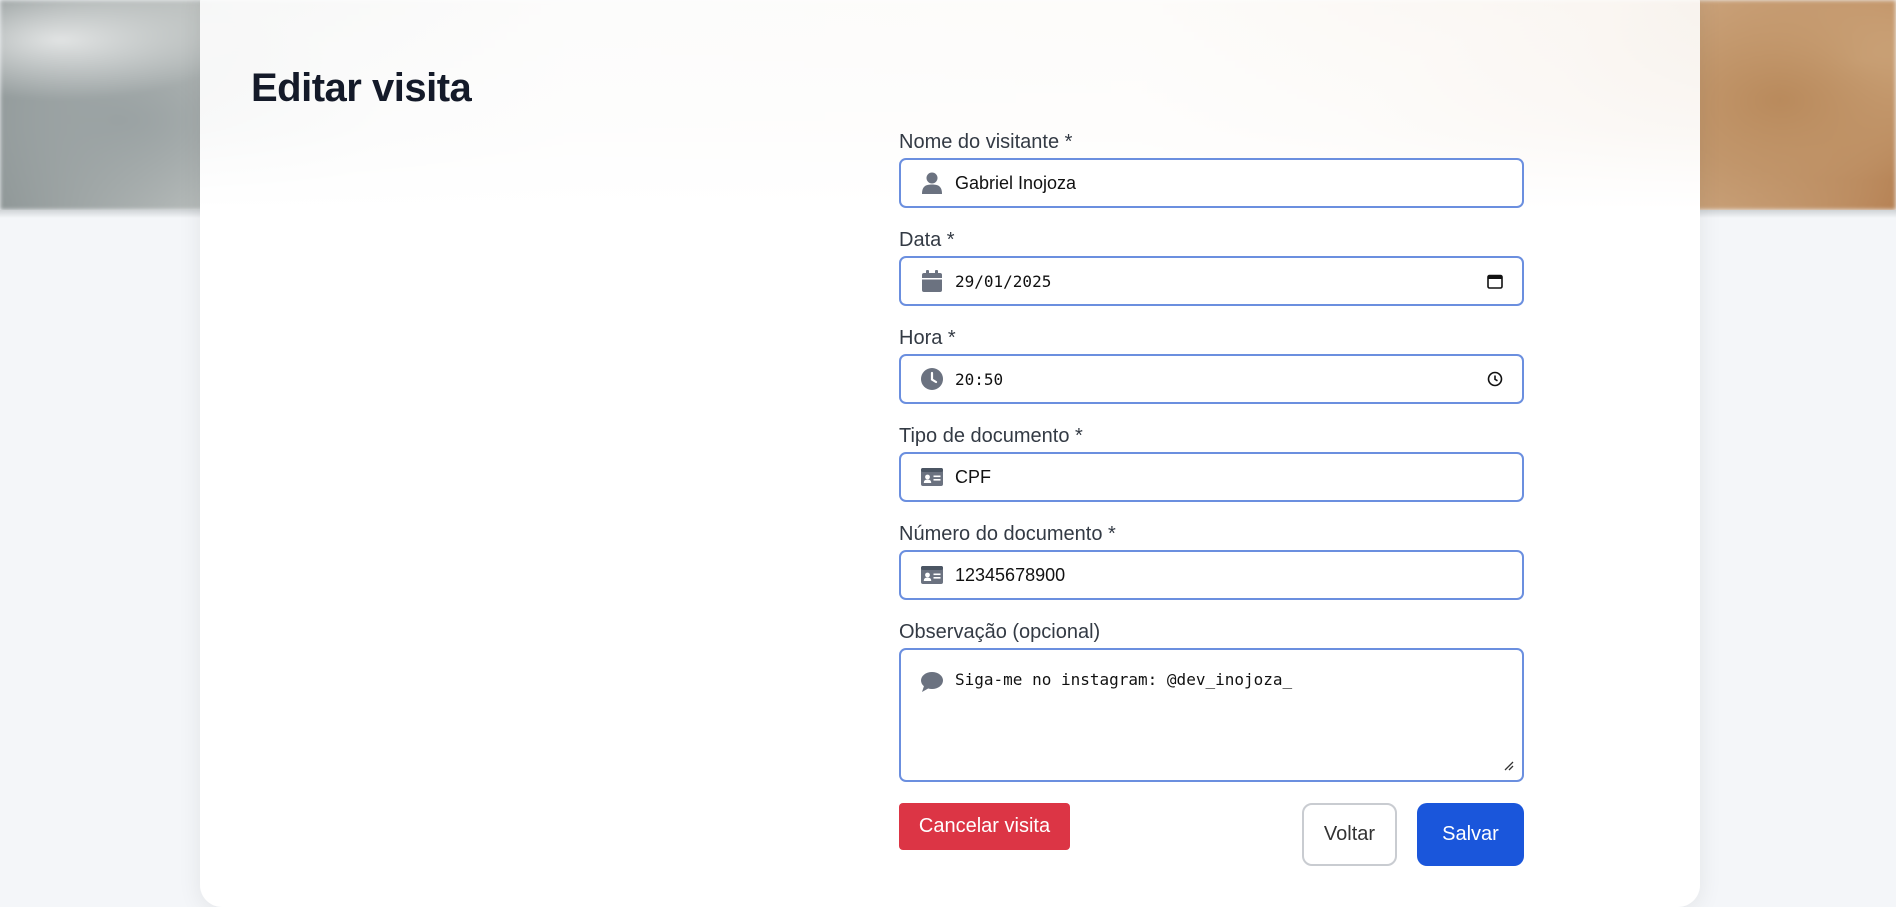 This screenshot has height=907, width=1896. What do you see at coordinates (1124, 679) in the screenshot?
I see `observation-value: Siga-me no instagram: @dev_inojoza_` at bounding box center [1124, 679].